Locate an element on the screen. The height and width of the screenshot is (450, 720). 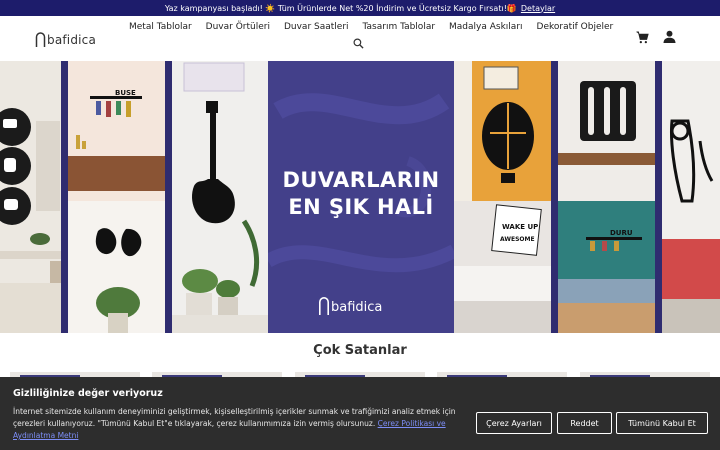
guitar-wall-art-image is located at coordinates (220, 197).